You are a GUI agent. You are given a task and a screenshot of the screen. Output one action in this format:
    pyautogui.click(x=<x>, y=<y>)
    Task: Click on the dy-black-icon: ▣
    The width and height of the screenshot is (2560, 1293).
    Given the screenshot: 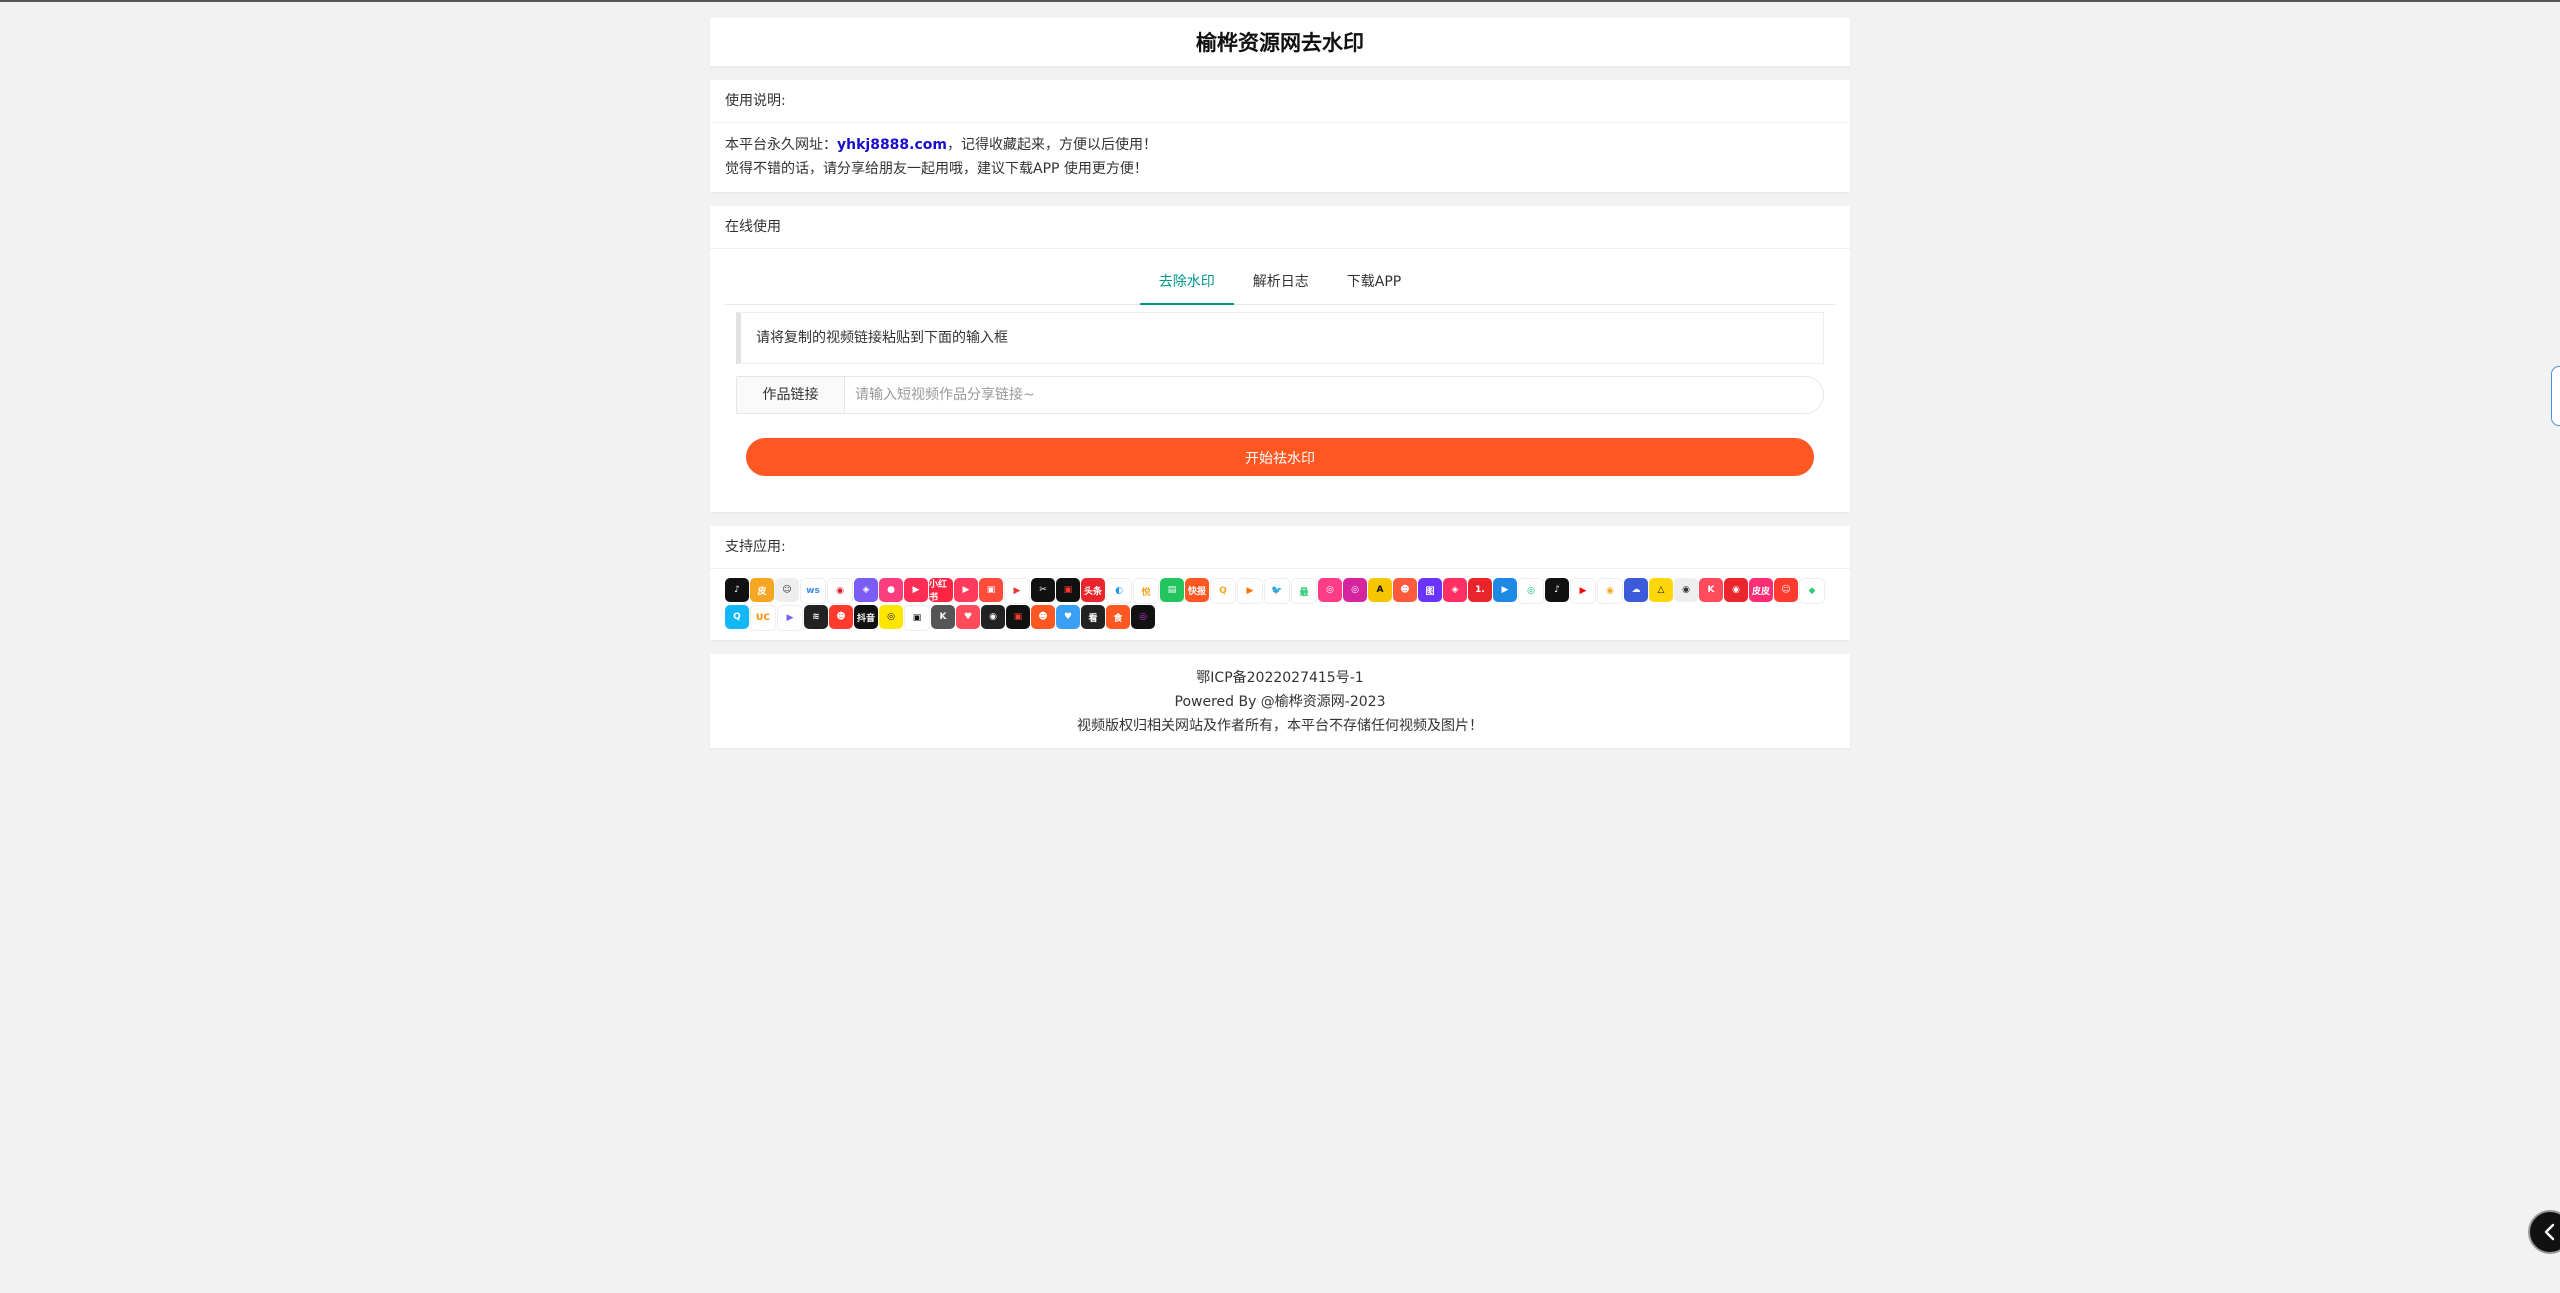 What is the action you would take?
    pyautogui.click(x=917, y=618)
    